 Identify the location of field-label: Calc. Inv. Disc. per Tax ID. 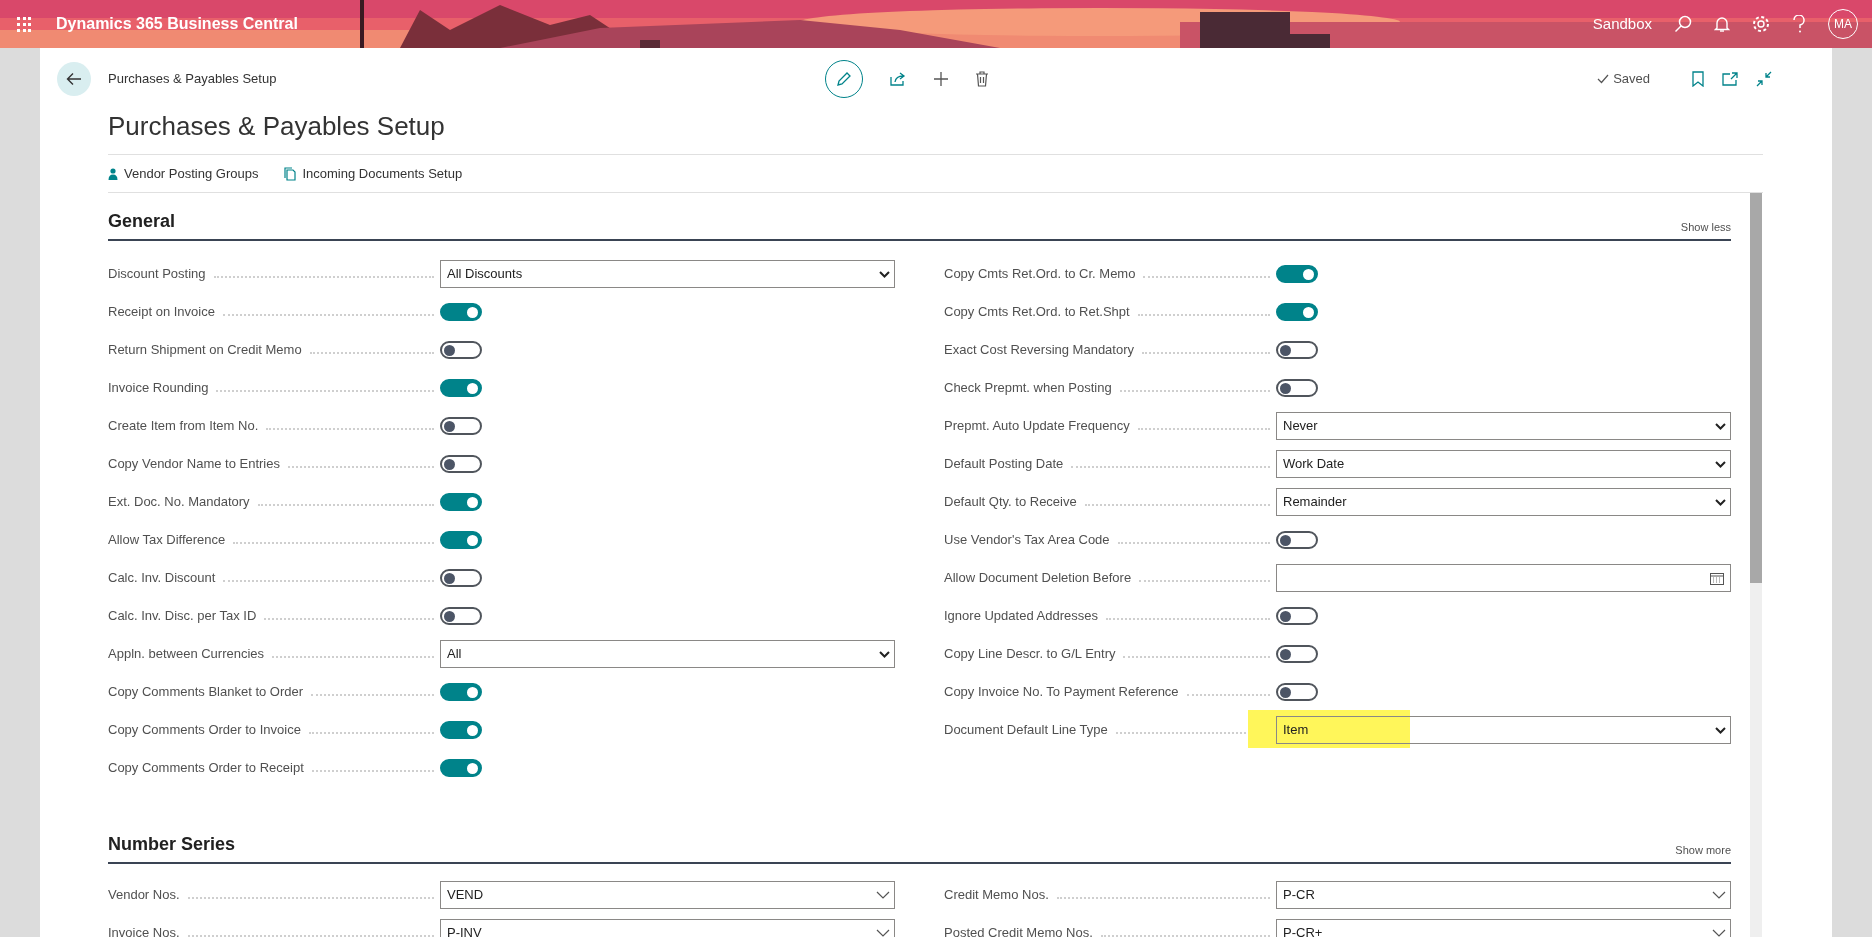
(183, 616).